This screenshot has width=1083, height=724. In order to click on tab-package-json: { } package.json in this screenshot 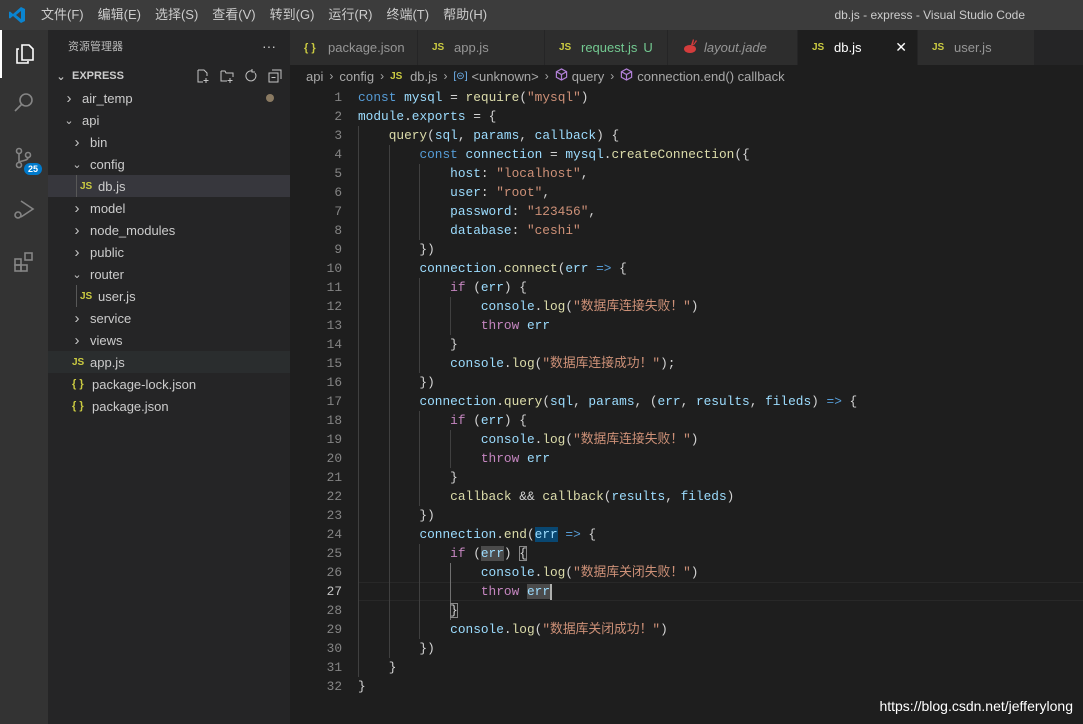, I will do `click(354, 47)`.